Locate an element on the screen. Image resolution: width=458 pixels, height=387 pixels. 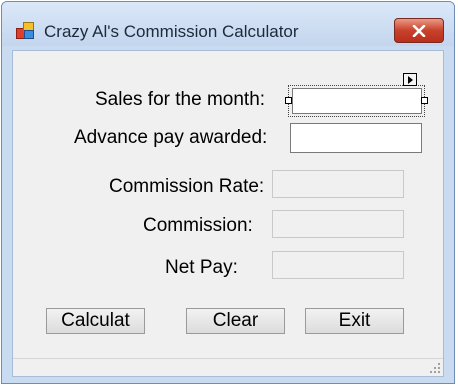
sales-input is located at coordinates (357, 101).